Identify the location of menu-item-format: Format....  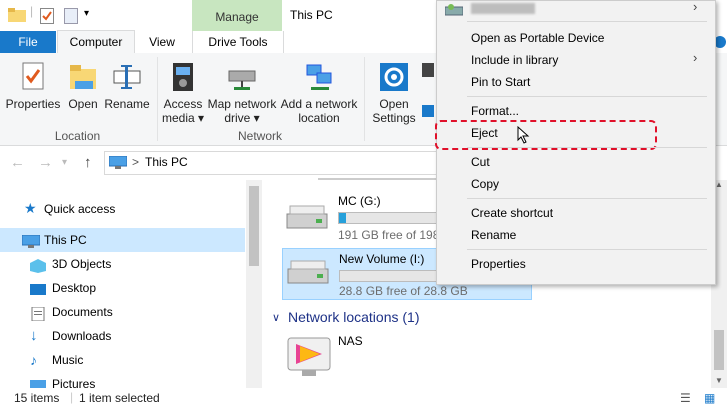
(495, 111).